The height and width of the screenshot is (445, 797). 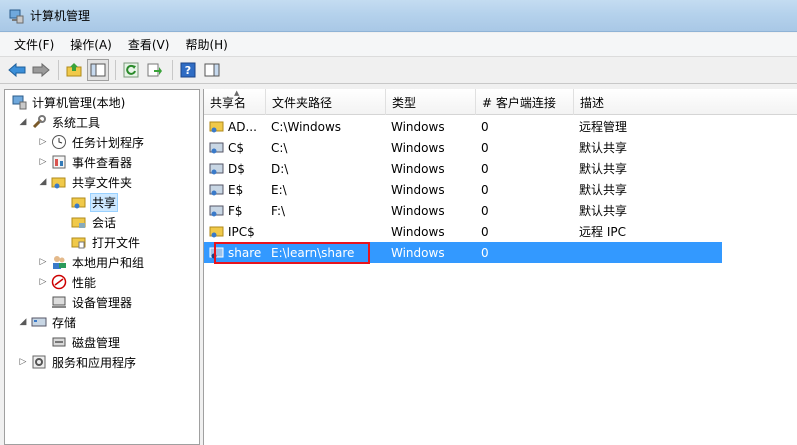 I want to click on tree-item-label: 系统工具, so click(x=76, y=122).